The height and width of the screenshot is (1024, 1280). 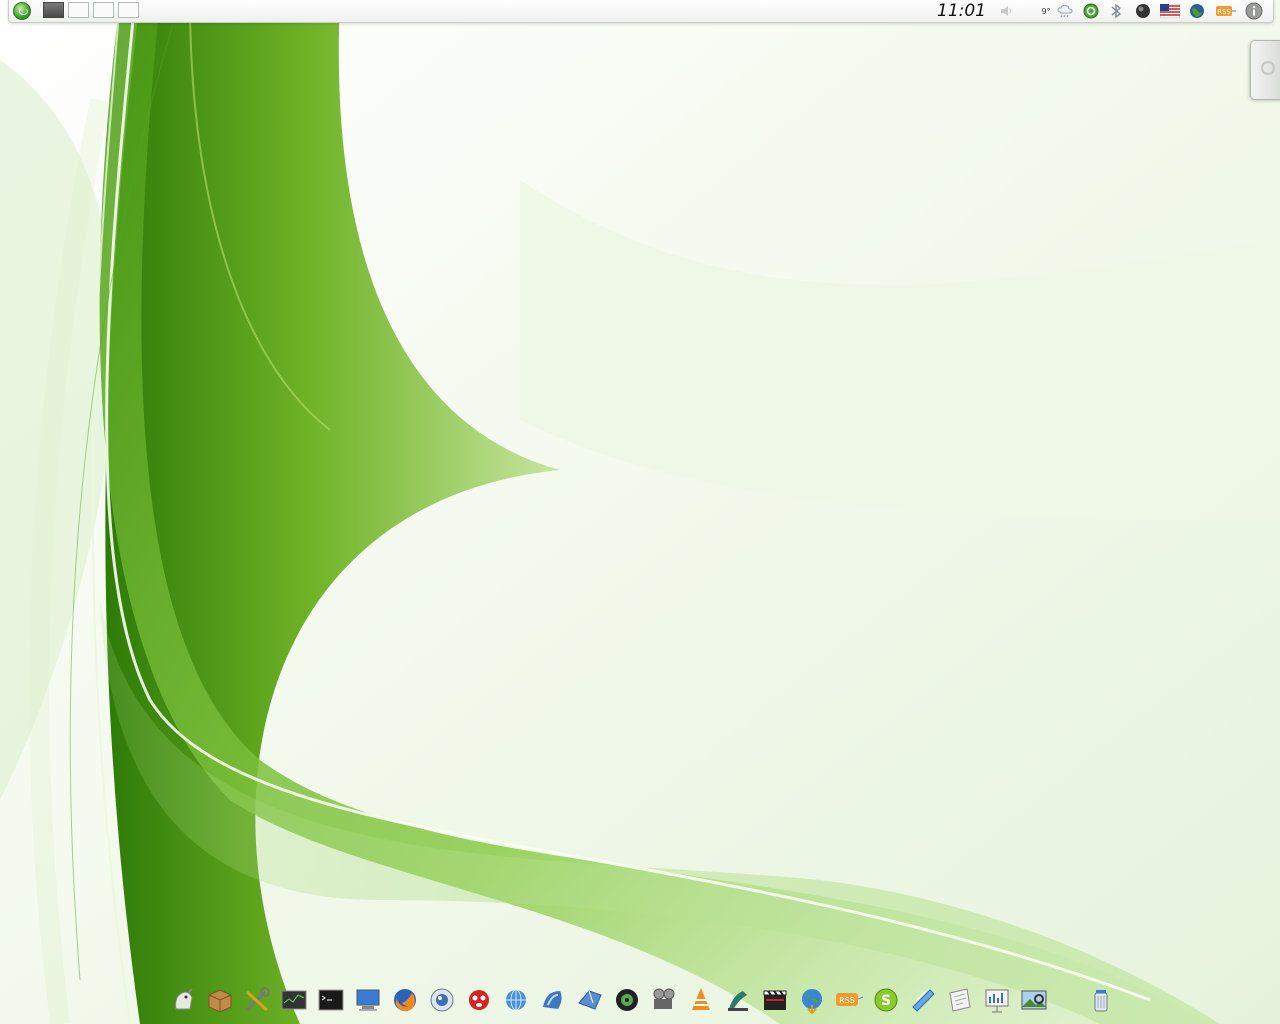 I want to click on text-editor-icon, so click(x=960, y=1000).